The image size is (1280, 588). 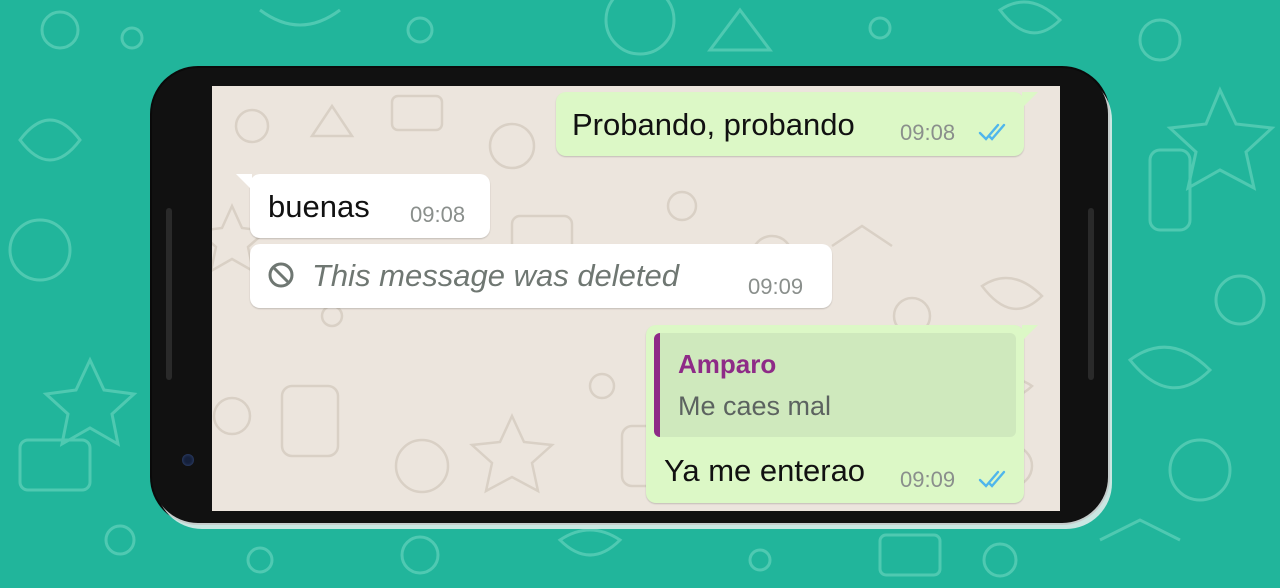 What do you see at coordinates (169, 294) in the screenshot?
I see `phone-side-button-left` at bounding box center [169, 294].